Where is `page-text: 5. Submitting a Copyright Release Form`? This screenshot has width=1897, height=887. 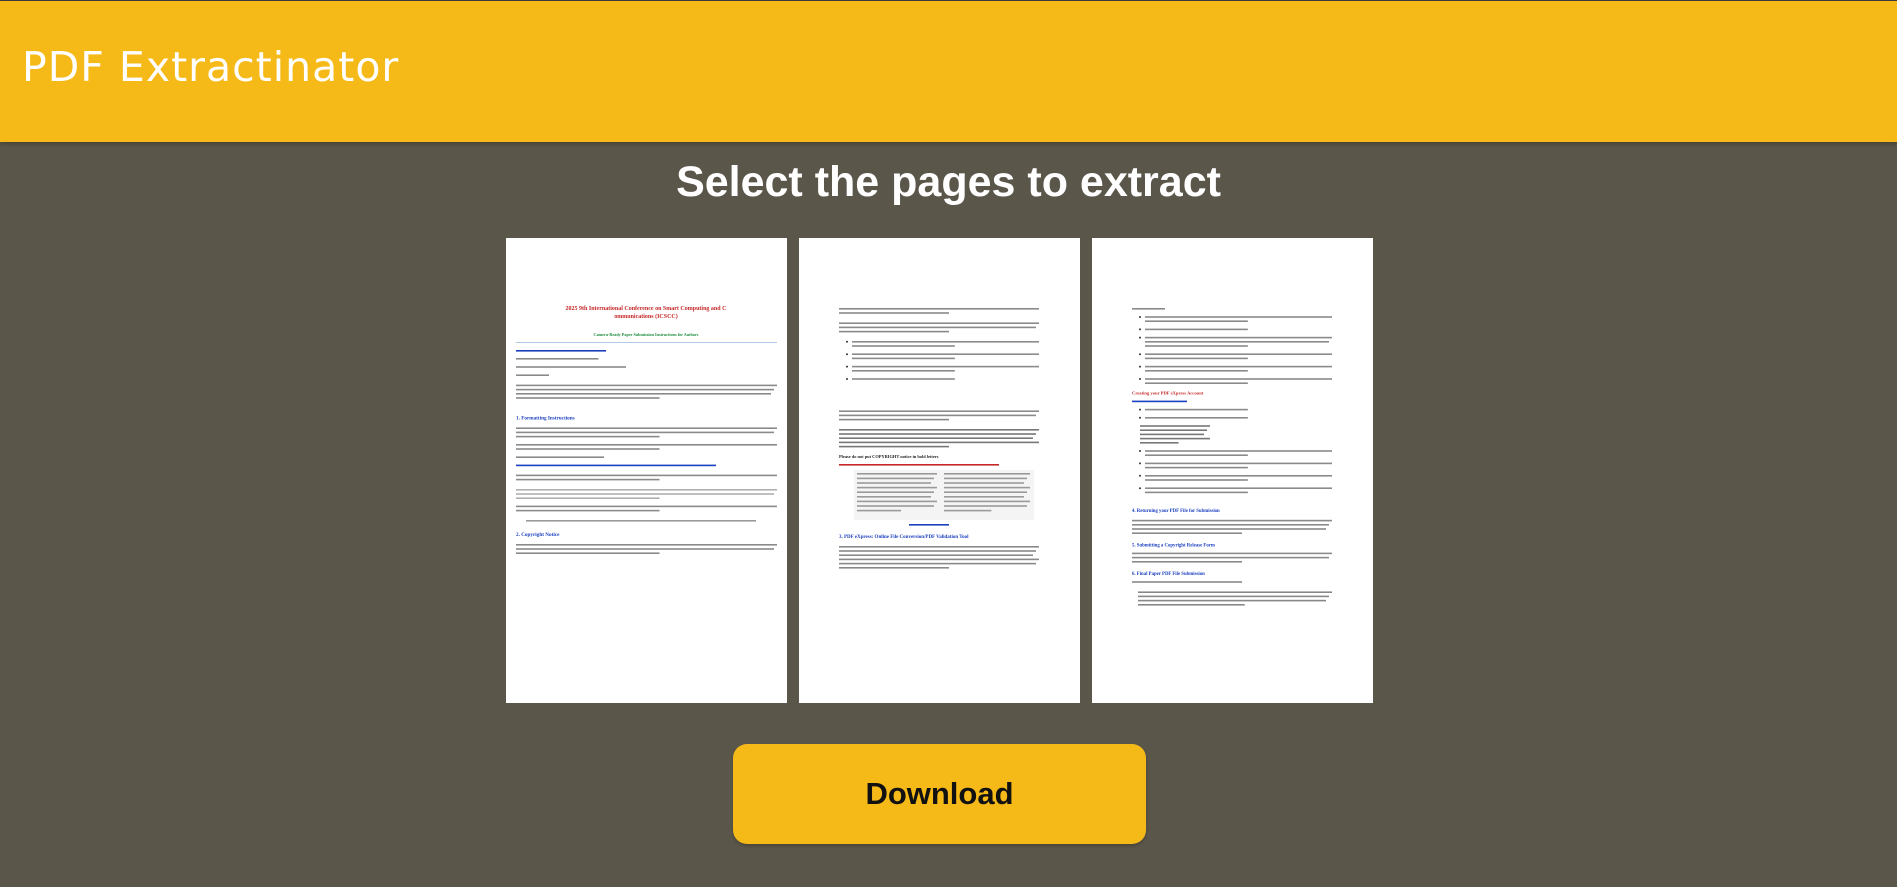 page-text: 5. Submitting a Copyright Release Form is located at coordinates (1173, 546).